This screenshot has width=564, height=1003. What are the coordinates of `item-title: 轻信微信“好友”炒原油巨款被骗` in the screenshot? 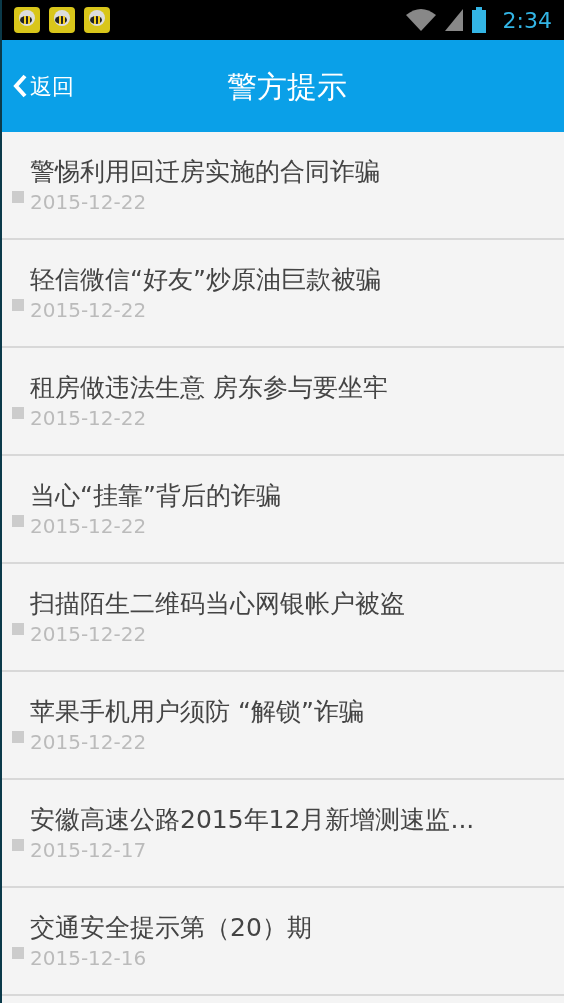 It's located at (205, 280).